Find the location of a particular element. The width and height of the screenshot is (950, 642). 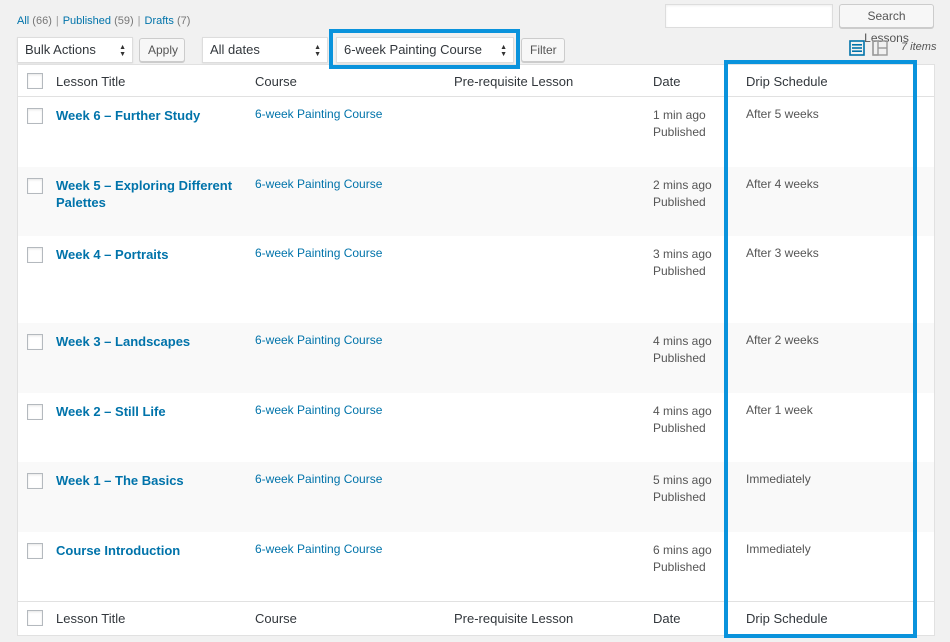

lesson-title-link: Week 2 – Still Life is located at coordinates (148, 411).